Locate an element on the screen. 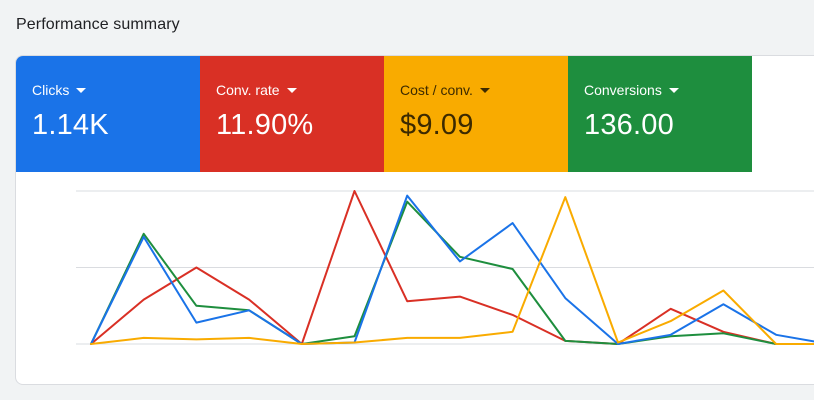 The height and width of the screenshot is (400, 814). metric-value: 1.14K is located at coordinates (70, 125).